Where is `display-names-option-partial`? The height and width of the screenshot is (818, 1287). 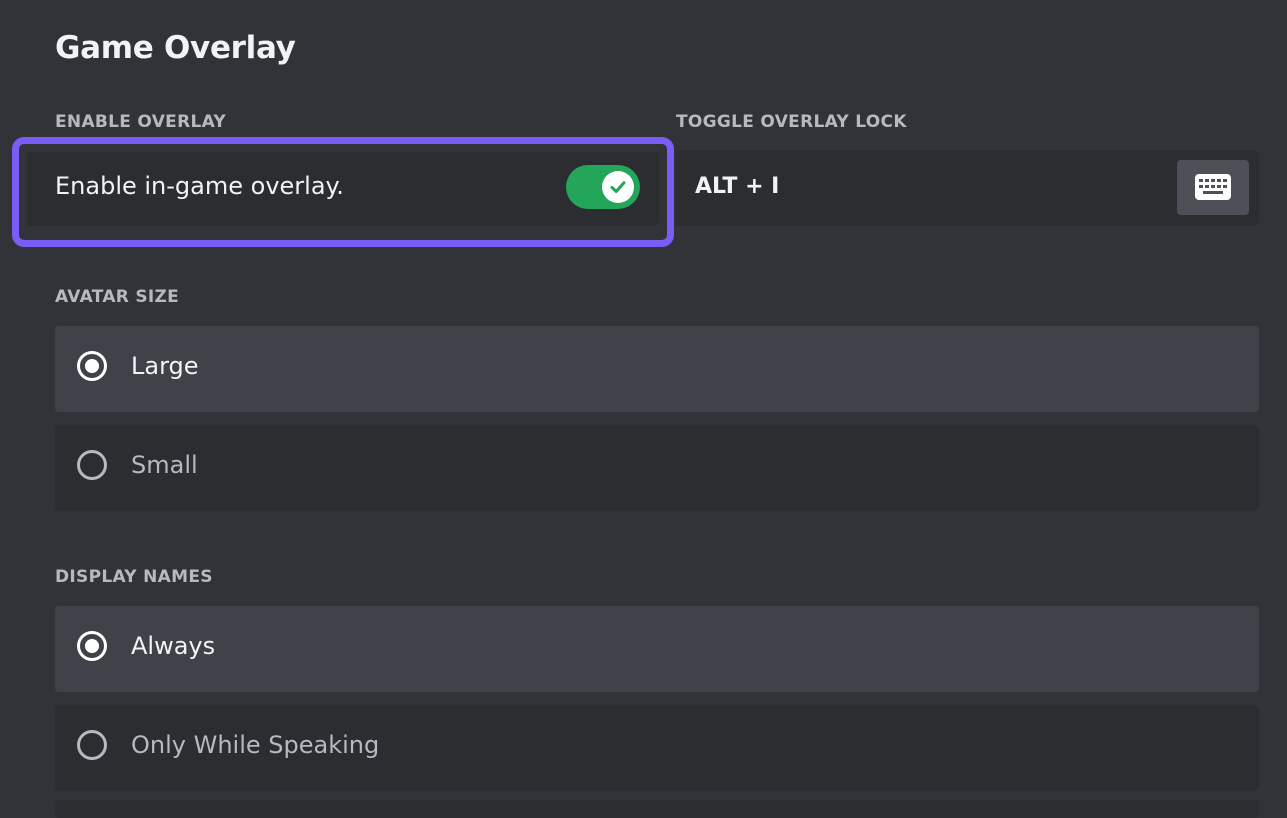 display-names-option-partial is located at coordinates (657, 809).